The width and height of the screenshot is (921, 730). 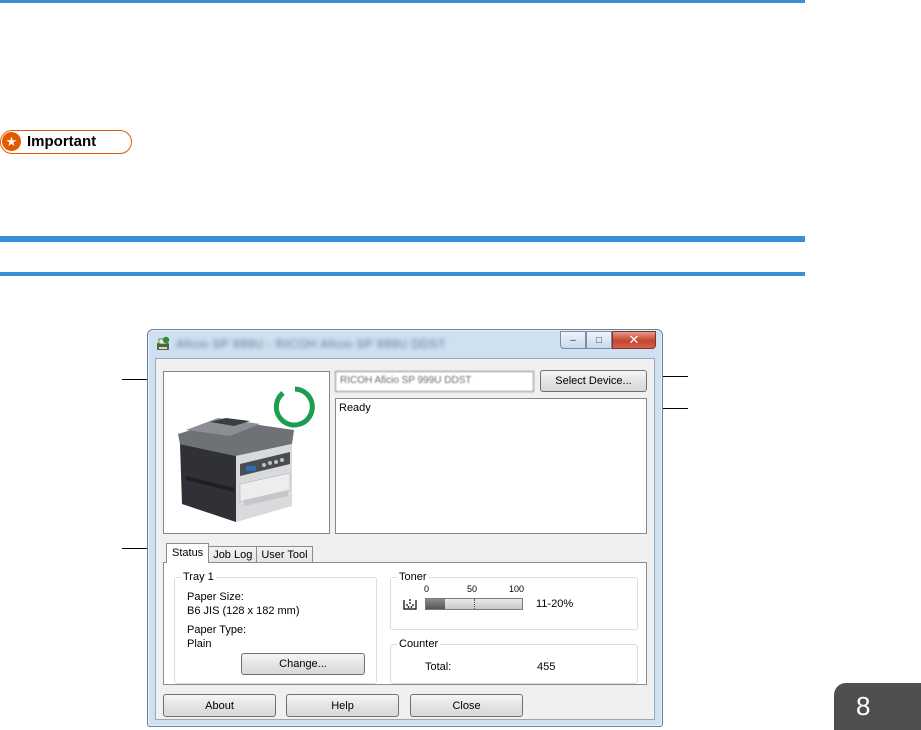 What do you see at coordinates (233, 554) in the screenshot?
I see `tab-job-log: Job Log` at bounding box center [233, 554].